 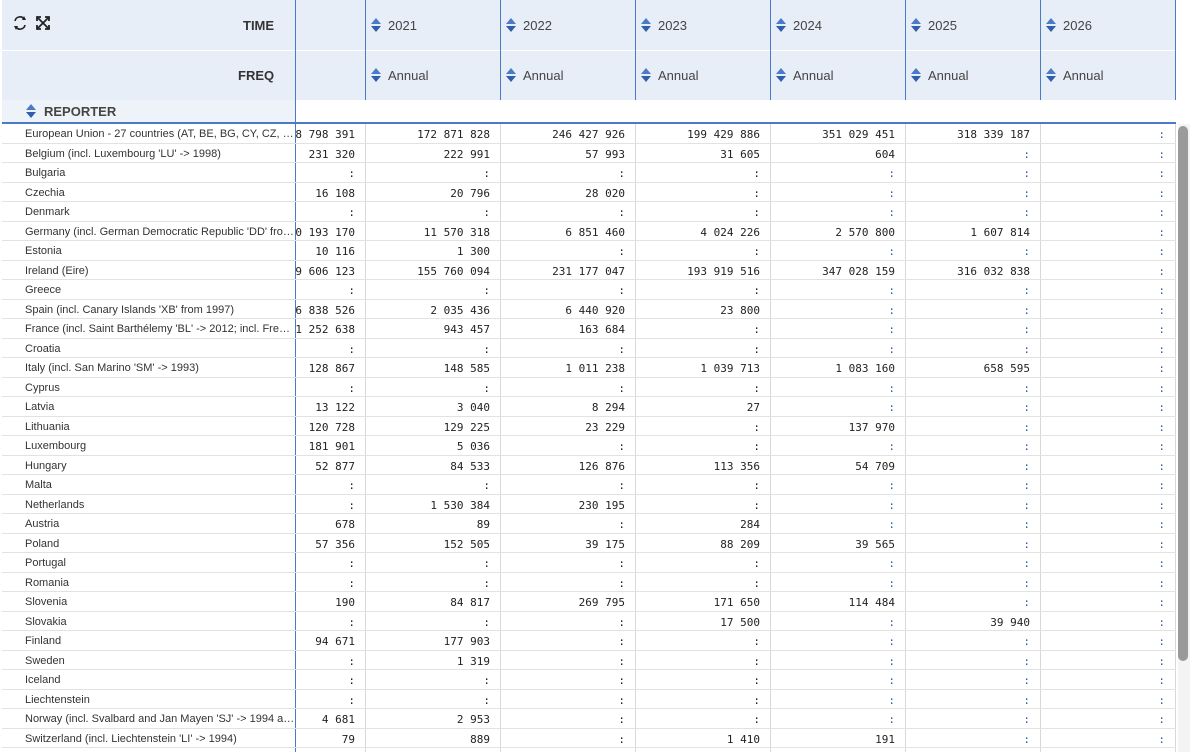 What do you see at coordinates (160, 563) in the screenshot?
I see `reporter-name: Portugal` at bounding box center [160, 563].